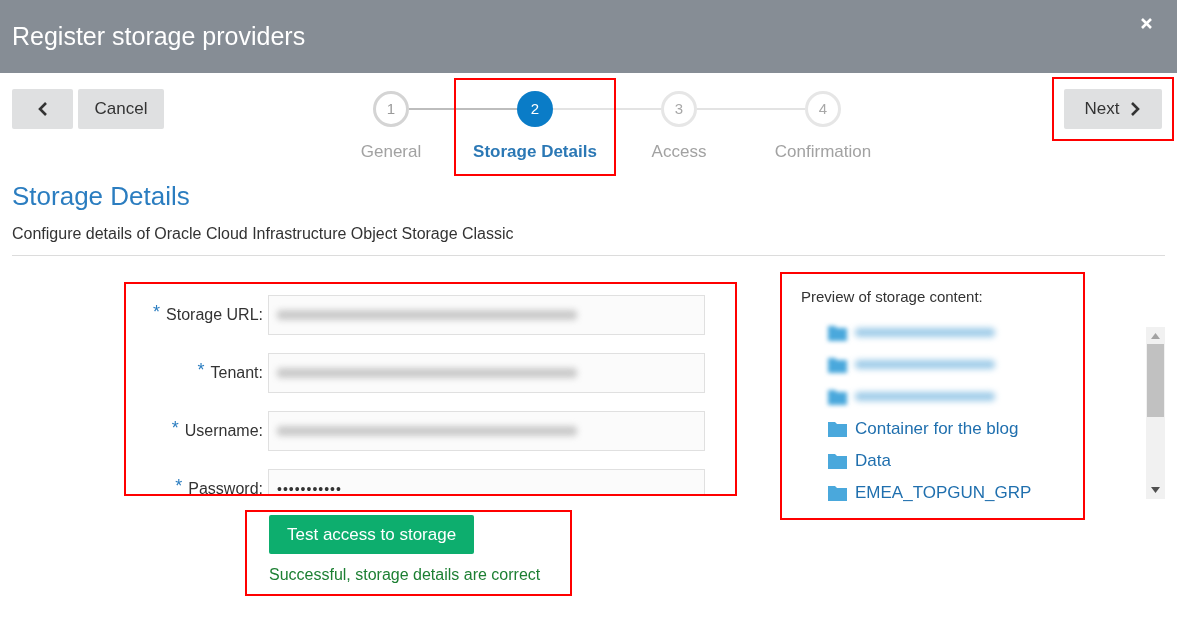 Image resolution: width=1177 pixels, height=628 pixels. Describe the element at coordinates (823, 152) in the screenshot. I see `step-label: Confirmation` at that location.